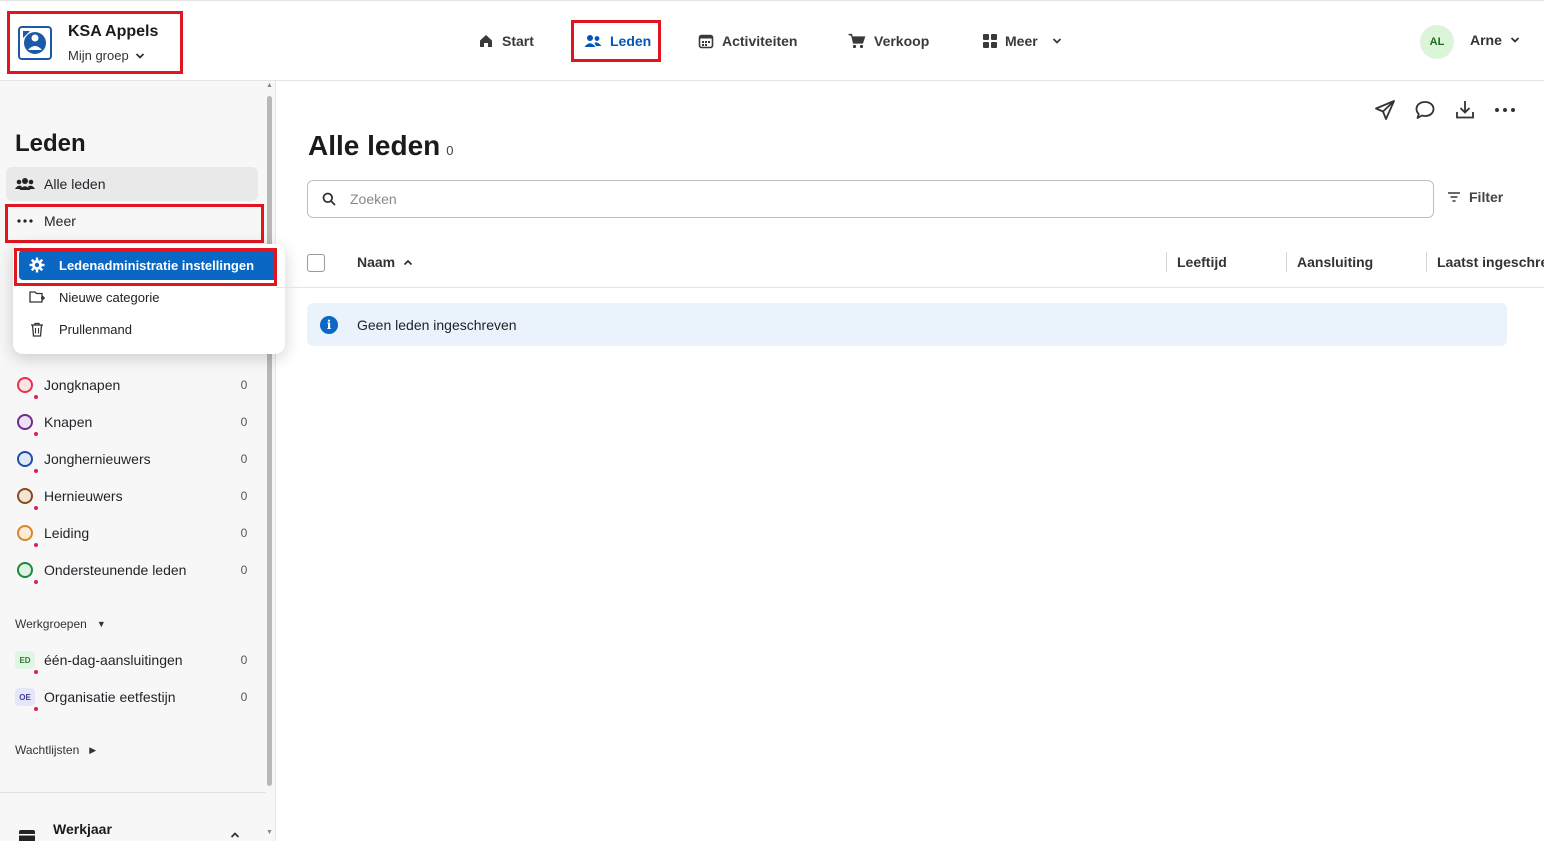  What do you see at coordinates (26, 460) in the screenshot?
I see `category-jonghernieuwers-icon` at bounding box center [26, 460].